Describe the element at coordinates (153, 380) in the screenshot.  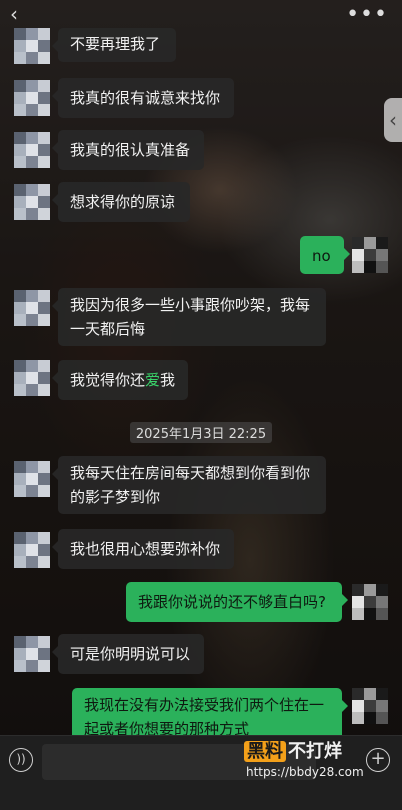
I see `highlighted-word: 爱` at that location.